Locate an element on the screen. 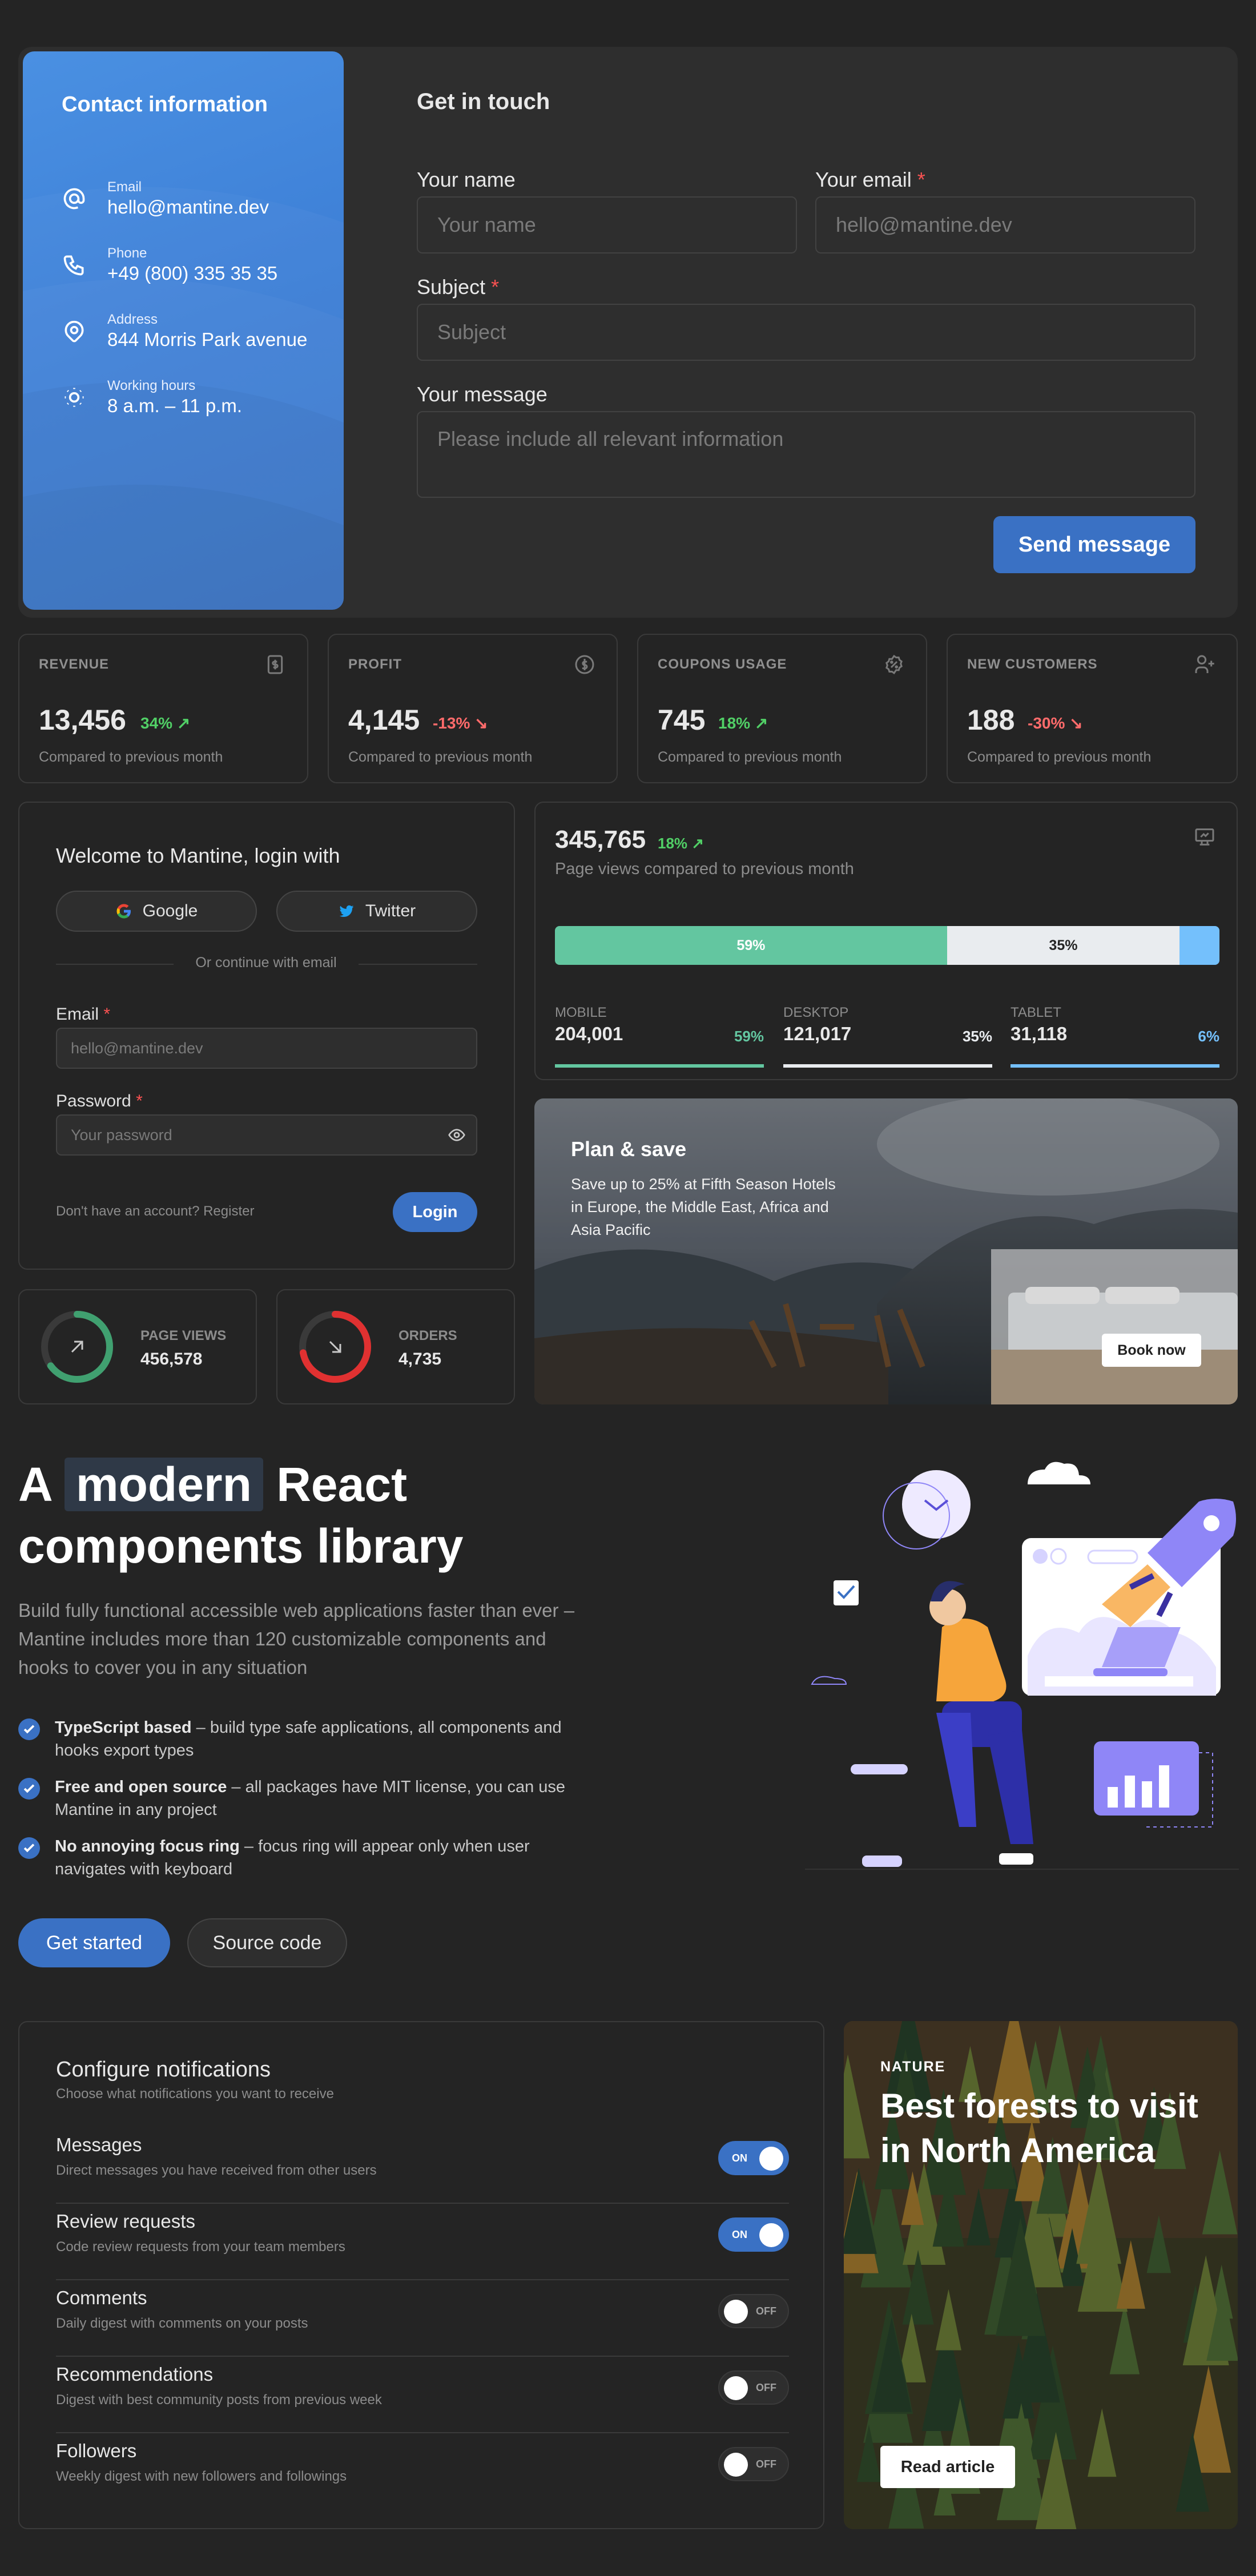 Image resolution: width=1256 pixels, height=2576 pixels. coin-icon is located at coordinates (584, 664).